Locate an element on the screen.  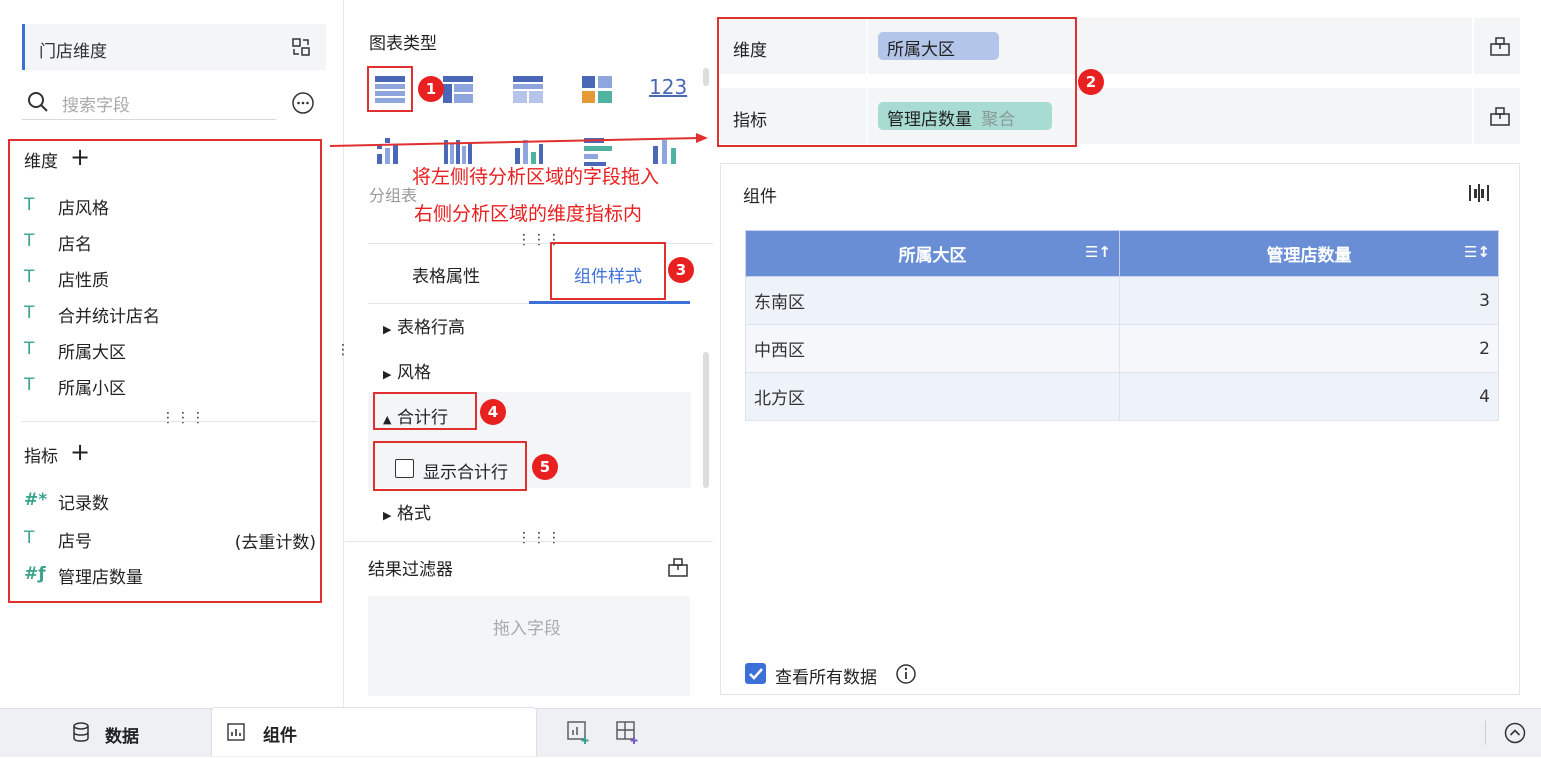
tab-data: 数据 is located at coordinates (105, 733).